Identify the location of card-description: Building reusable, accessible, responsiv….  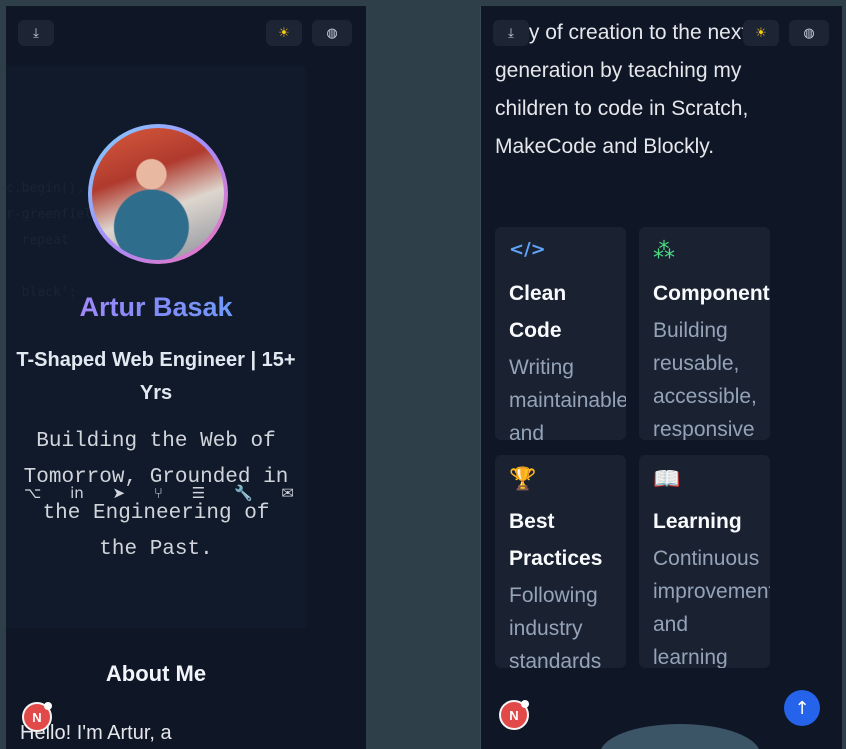
(705, 379).